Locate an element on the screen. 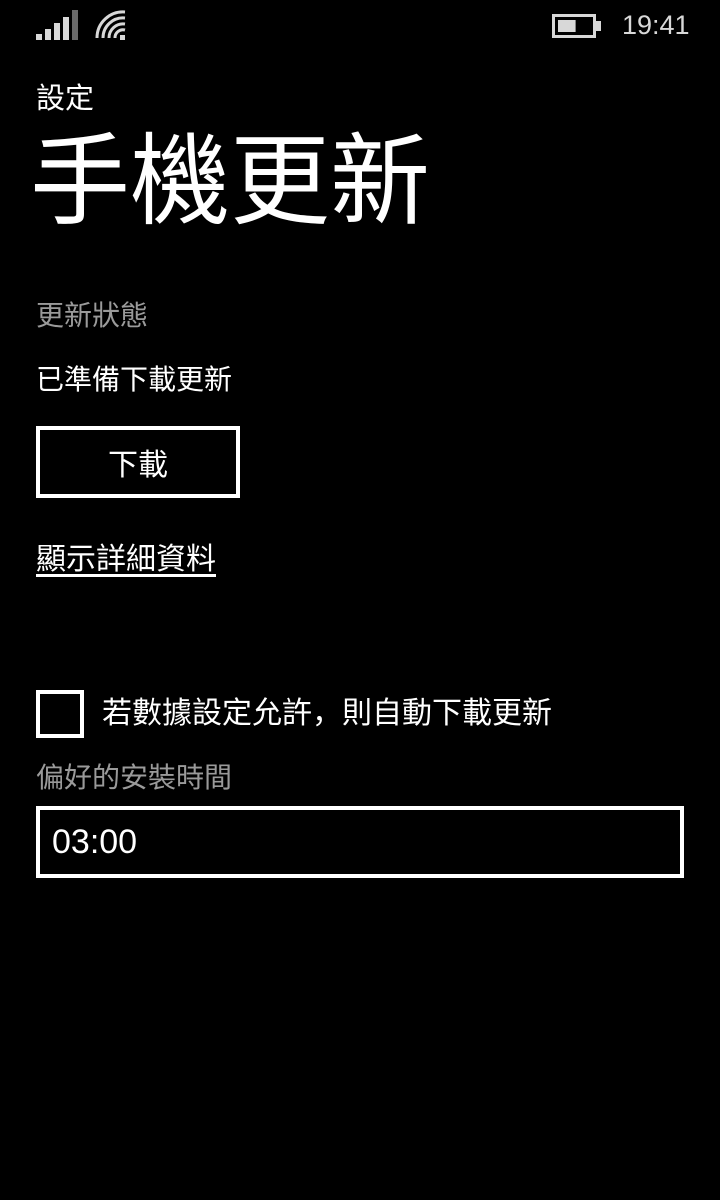  checkbox-box is located at coordinates (60, 714).